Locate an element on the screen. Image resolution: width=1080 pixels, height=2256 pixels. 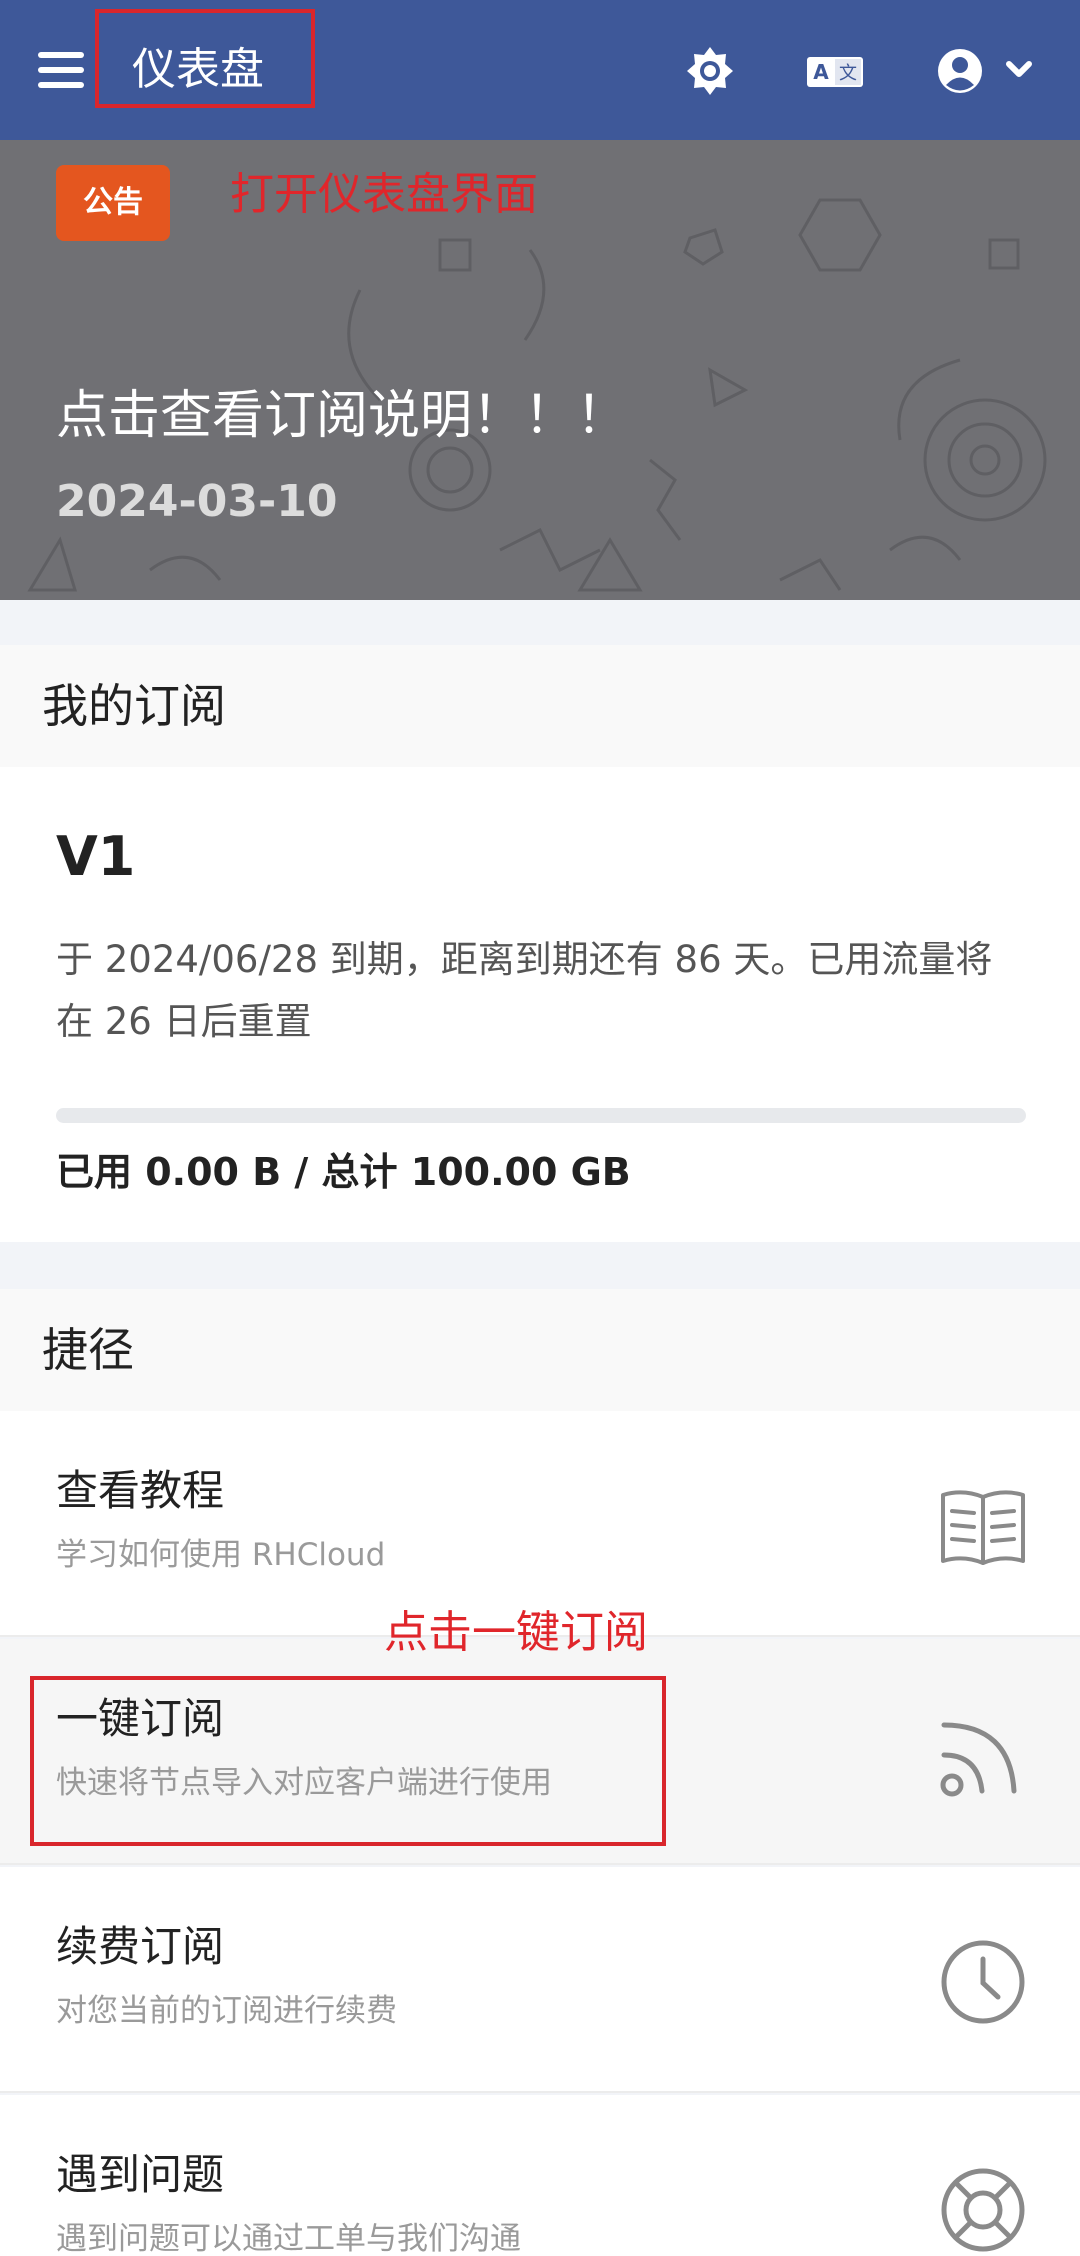
annotation-click-subscribe: 点击一键订阅 is located at coordinates (516, 1632).